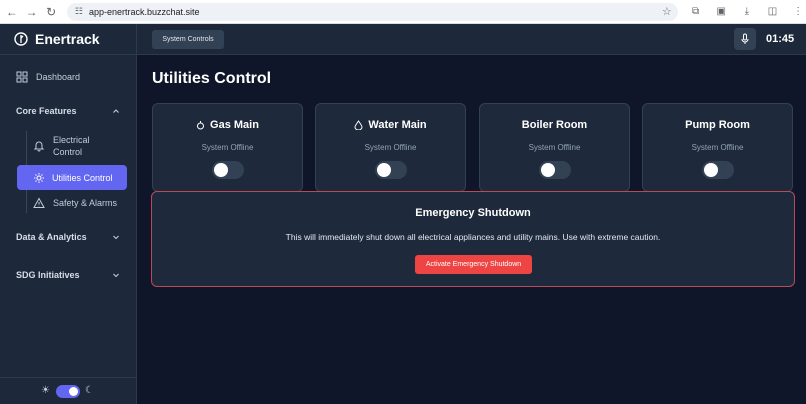 This screenshot has width=806, height=404. What do you see at coordinates (46, 111) in the screenshot?
I see `section-label: Core Features` at bounding box center [46, 111].